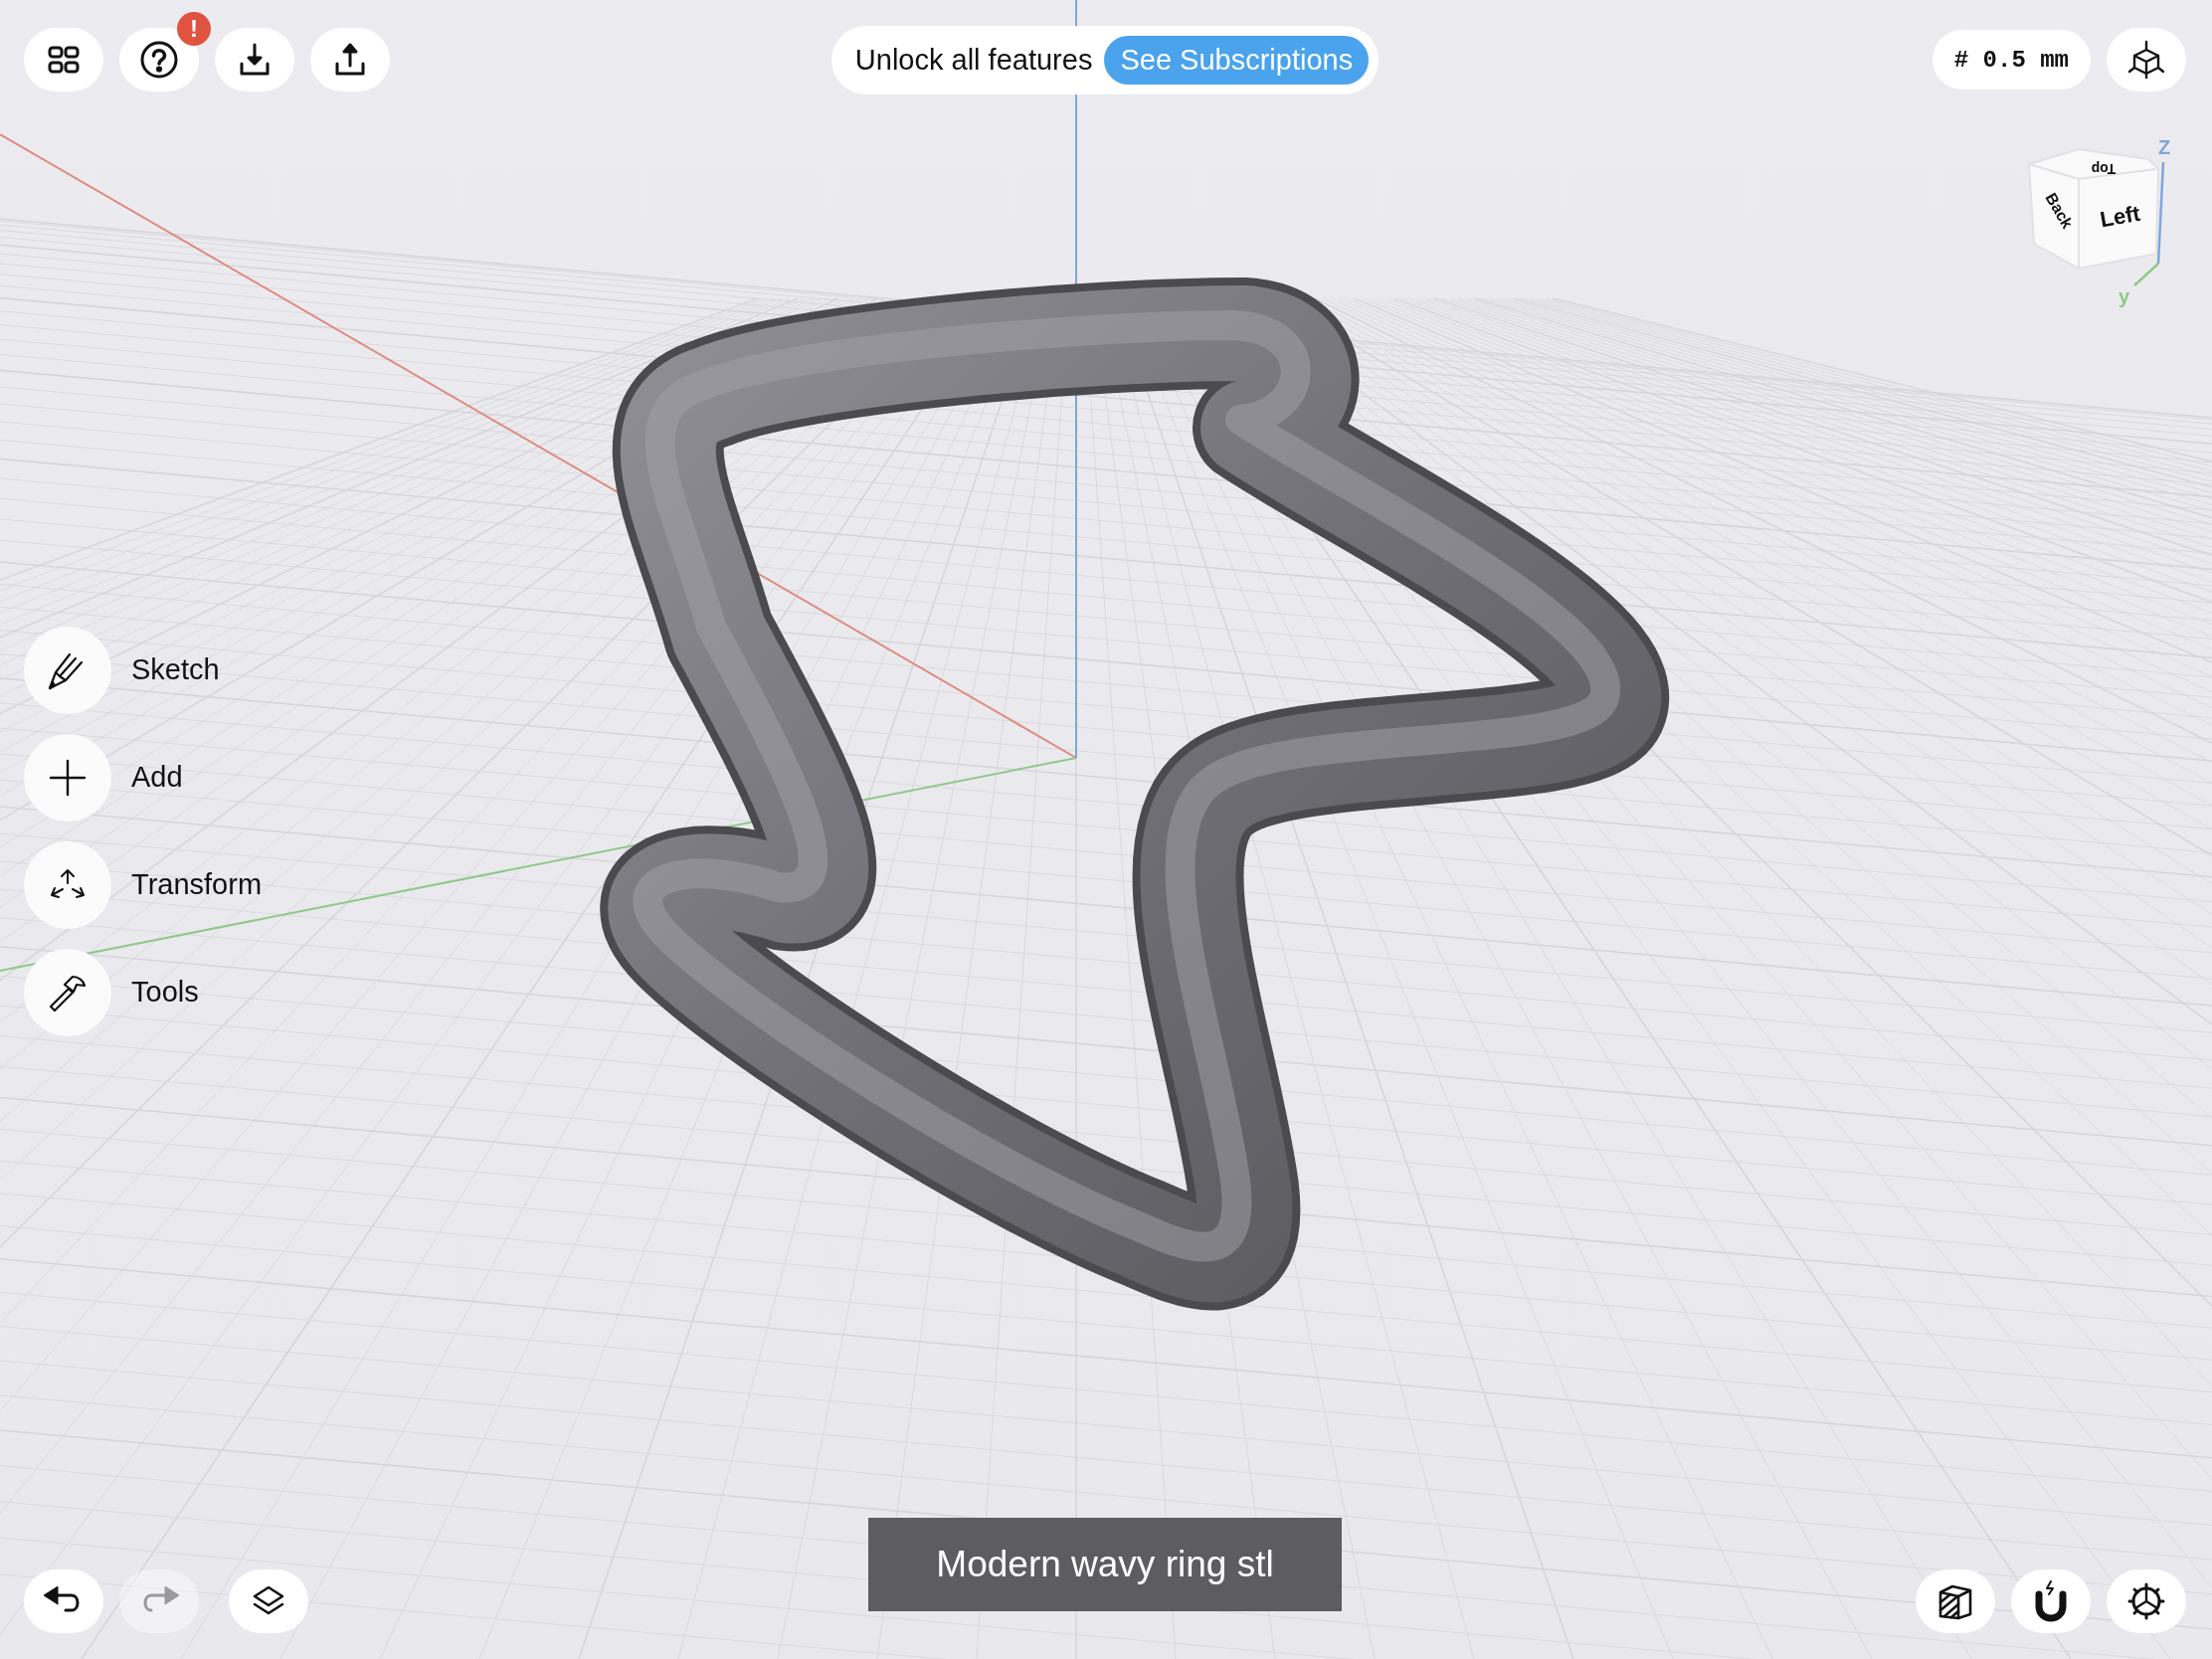  Describe the element at coordinates (2124, 296) in the screenshot. I see `axis-label: y` at that location.